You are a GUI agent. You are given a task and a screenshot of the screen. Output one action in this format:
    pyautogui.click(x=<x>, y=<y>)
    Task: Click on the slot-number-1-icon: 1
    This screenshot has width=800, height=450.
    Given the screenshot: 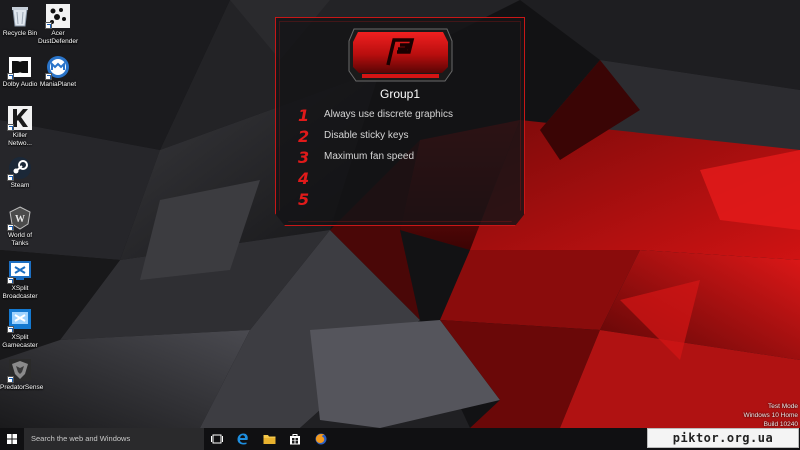 What is the action you would take?
    pyautogui.click(x=303, y=115)
    